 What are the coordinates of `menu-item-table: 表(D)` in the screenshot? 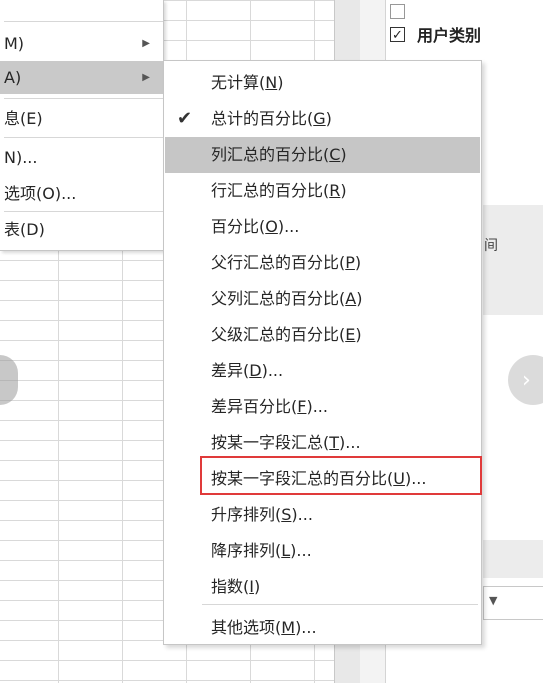 It's located at (81, 229).